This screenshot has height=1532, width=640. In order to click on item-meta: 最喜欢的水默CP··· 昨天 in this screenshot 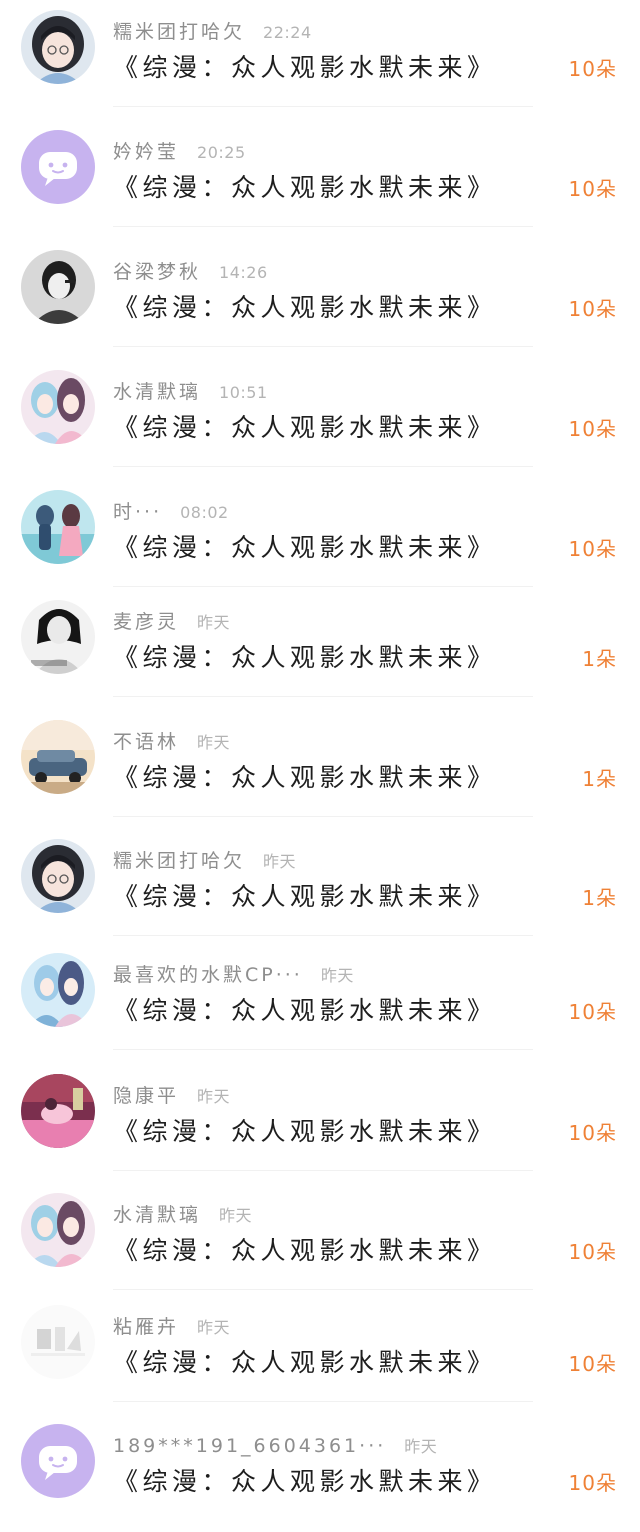, I will do `click(233, 975)`.